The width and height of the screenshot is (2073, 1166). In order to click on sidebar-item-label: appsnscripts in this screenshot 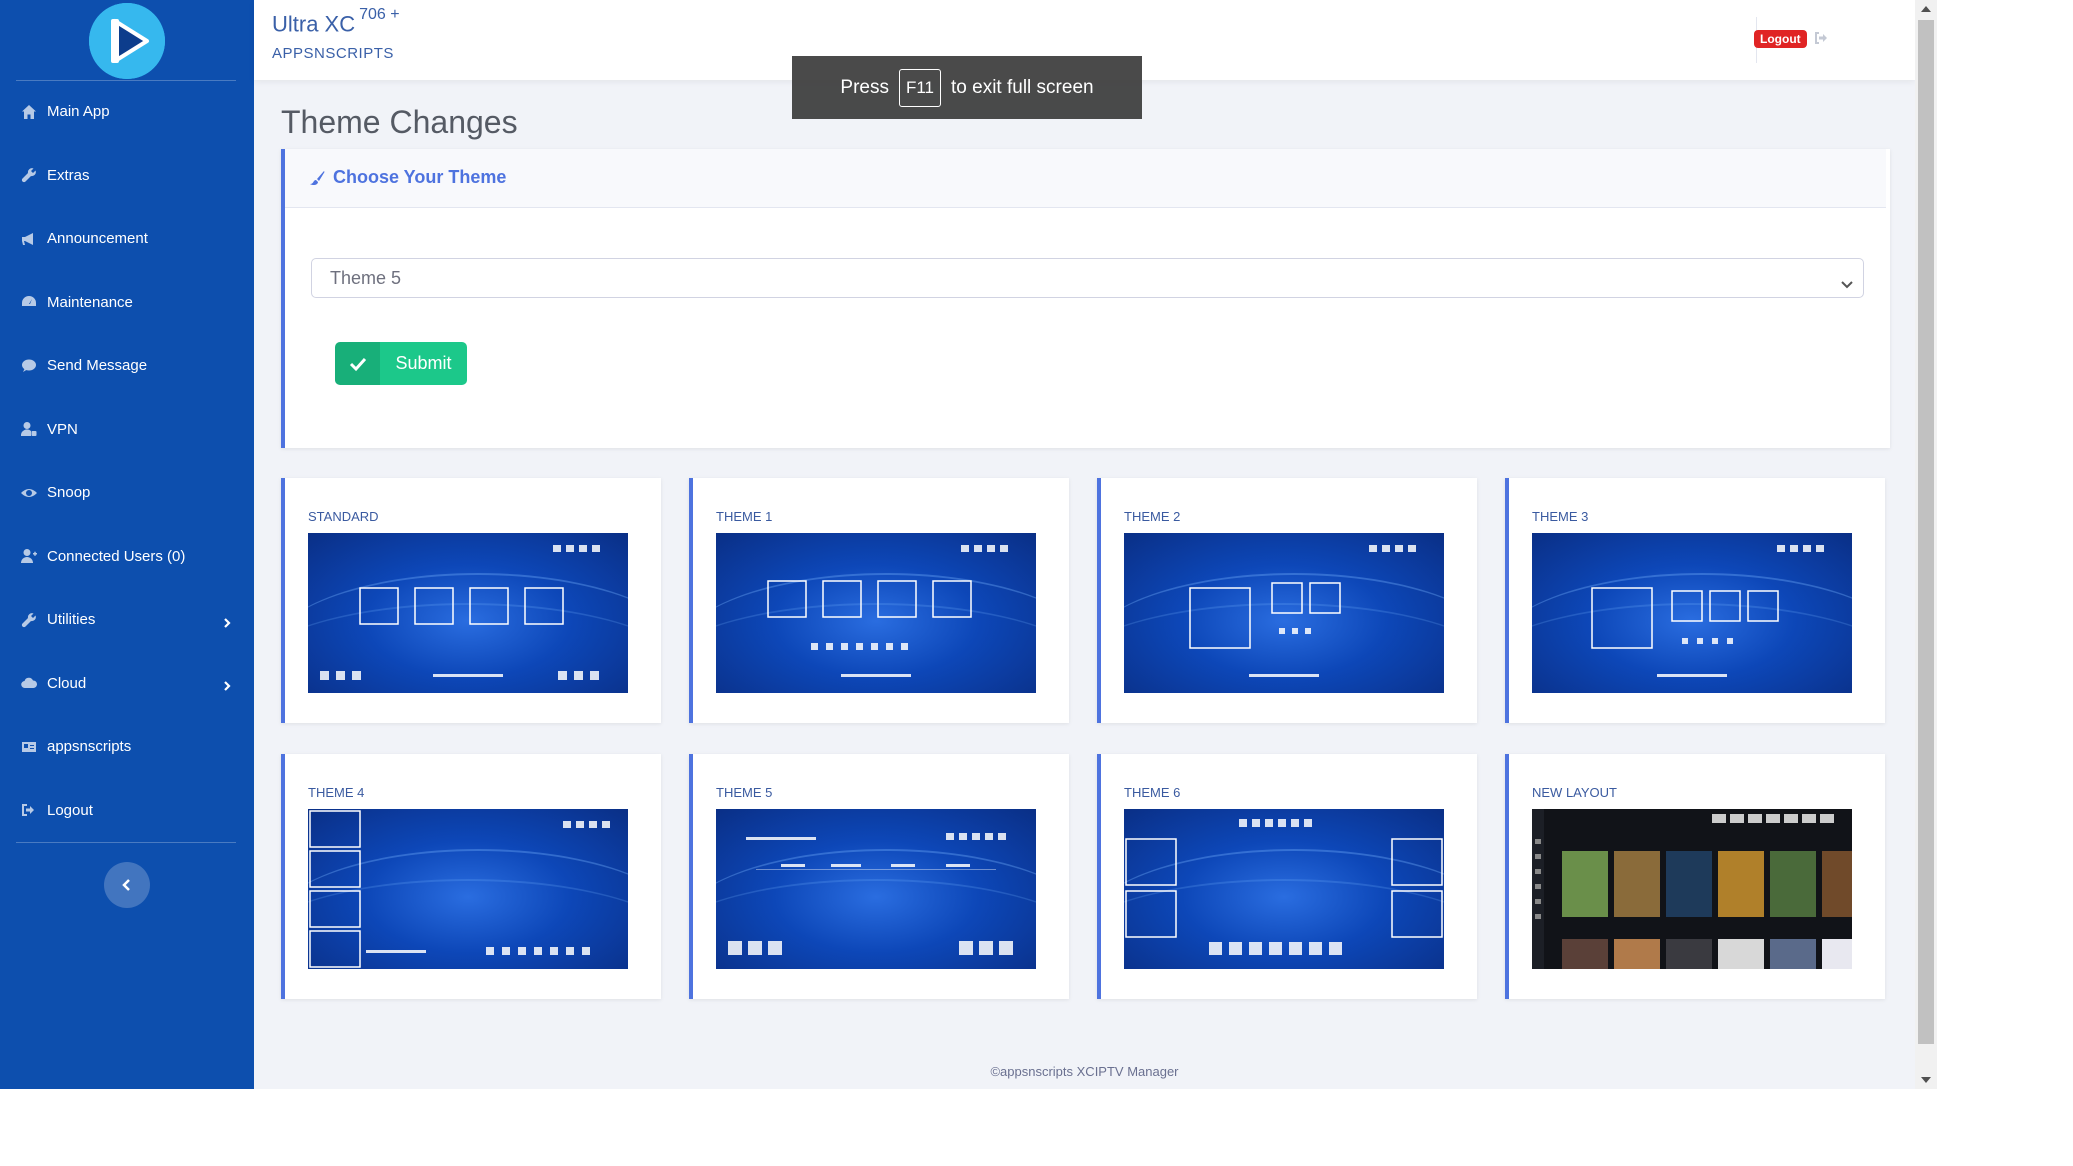, I will do `click(89, 747)`.